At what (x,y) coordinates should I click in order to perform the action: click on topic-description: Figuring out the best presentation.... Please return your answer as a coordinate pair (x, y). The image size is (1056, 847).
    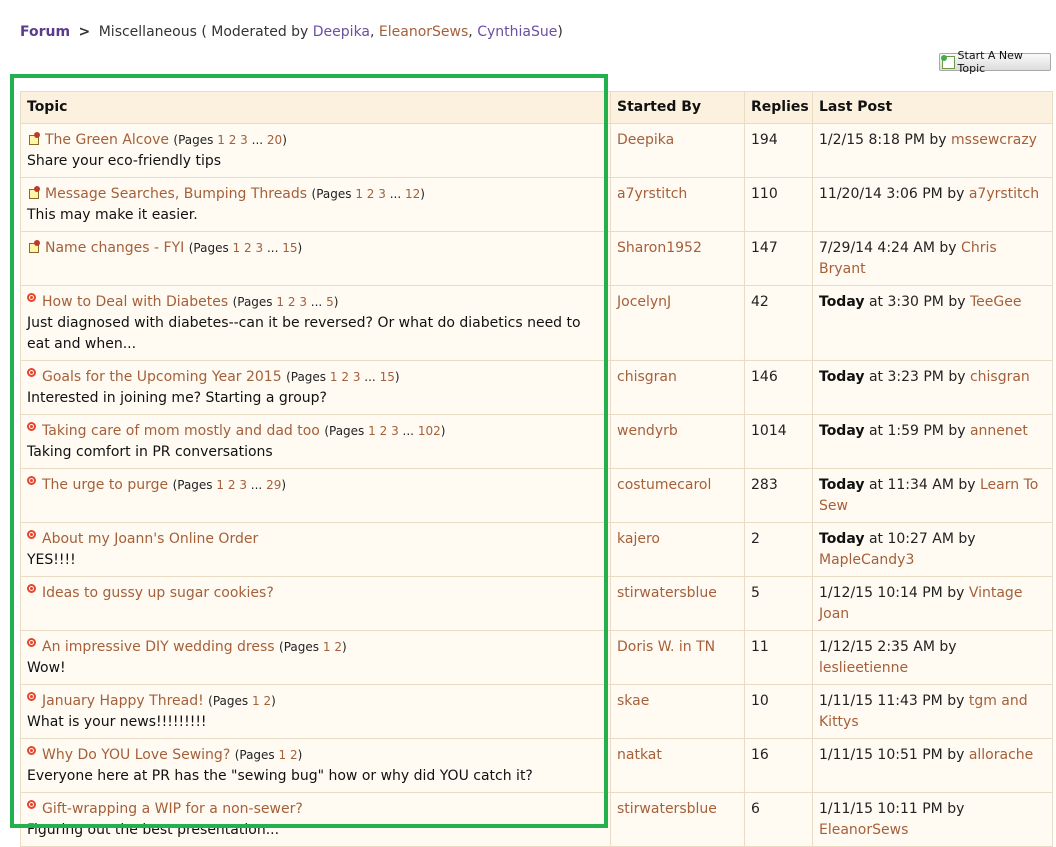
    Looking at the image, I should click on (153, 830).